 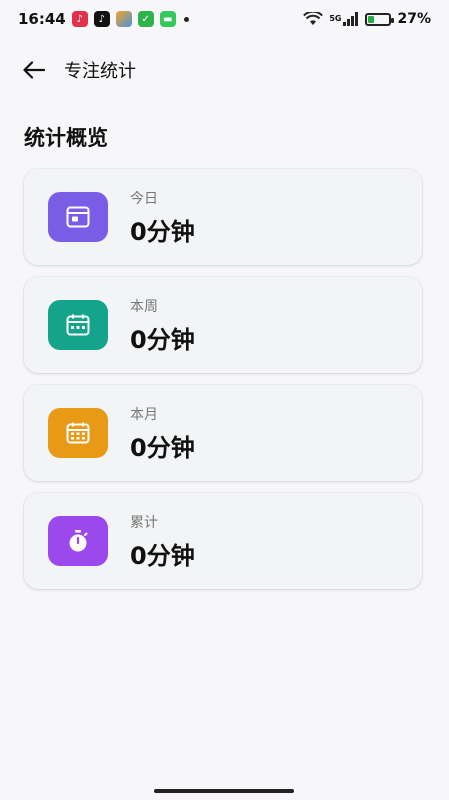 I want to click on month-value: 0分钟, so click(x=162, y=447).